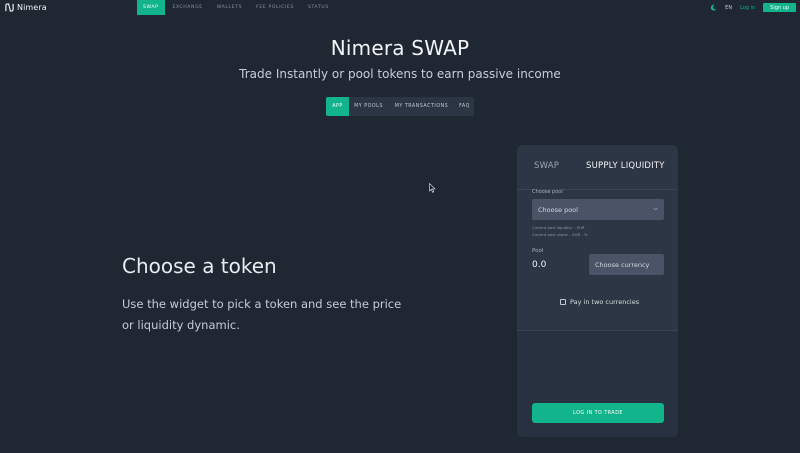 The image size is (800, 453). What do you see at coordinates (558, 227) in the screenshot?
I see `current-pool-liquidity: Current pool liquidity: - EUR` at bounding box center [558, 227].